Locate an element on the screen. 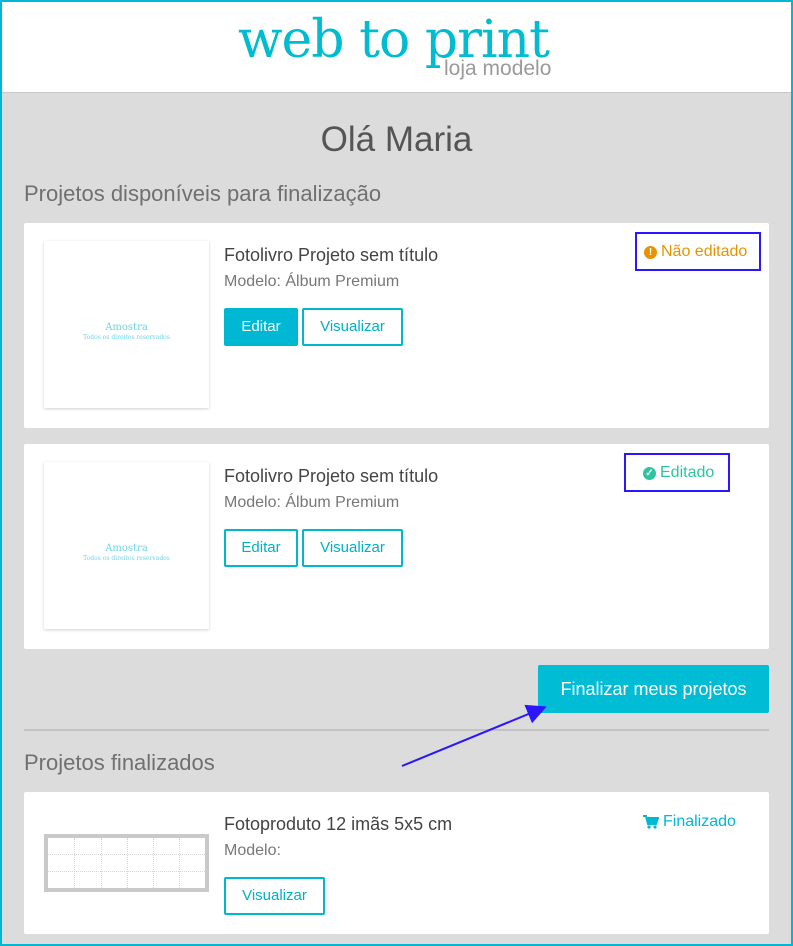 Image resolution: width=793 pixels, height=946 pixels. check-icon: ✓ is located at coordinates (649, 473).